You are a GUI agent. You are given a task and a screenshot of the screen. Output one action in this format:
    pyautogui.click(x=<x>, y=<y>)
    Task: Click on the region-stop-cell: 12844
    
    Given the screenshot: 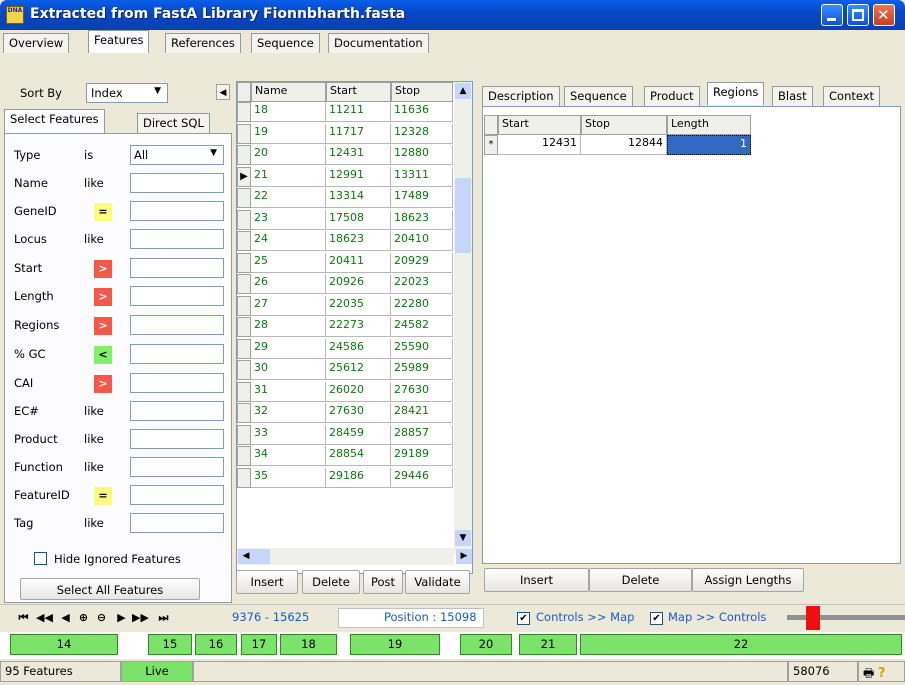 What is the action you would take?
    pyautogui.click(x=624, y=145)
    